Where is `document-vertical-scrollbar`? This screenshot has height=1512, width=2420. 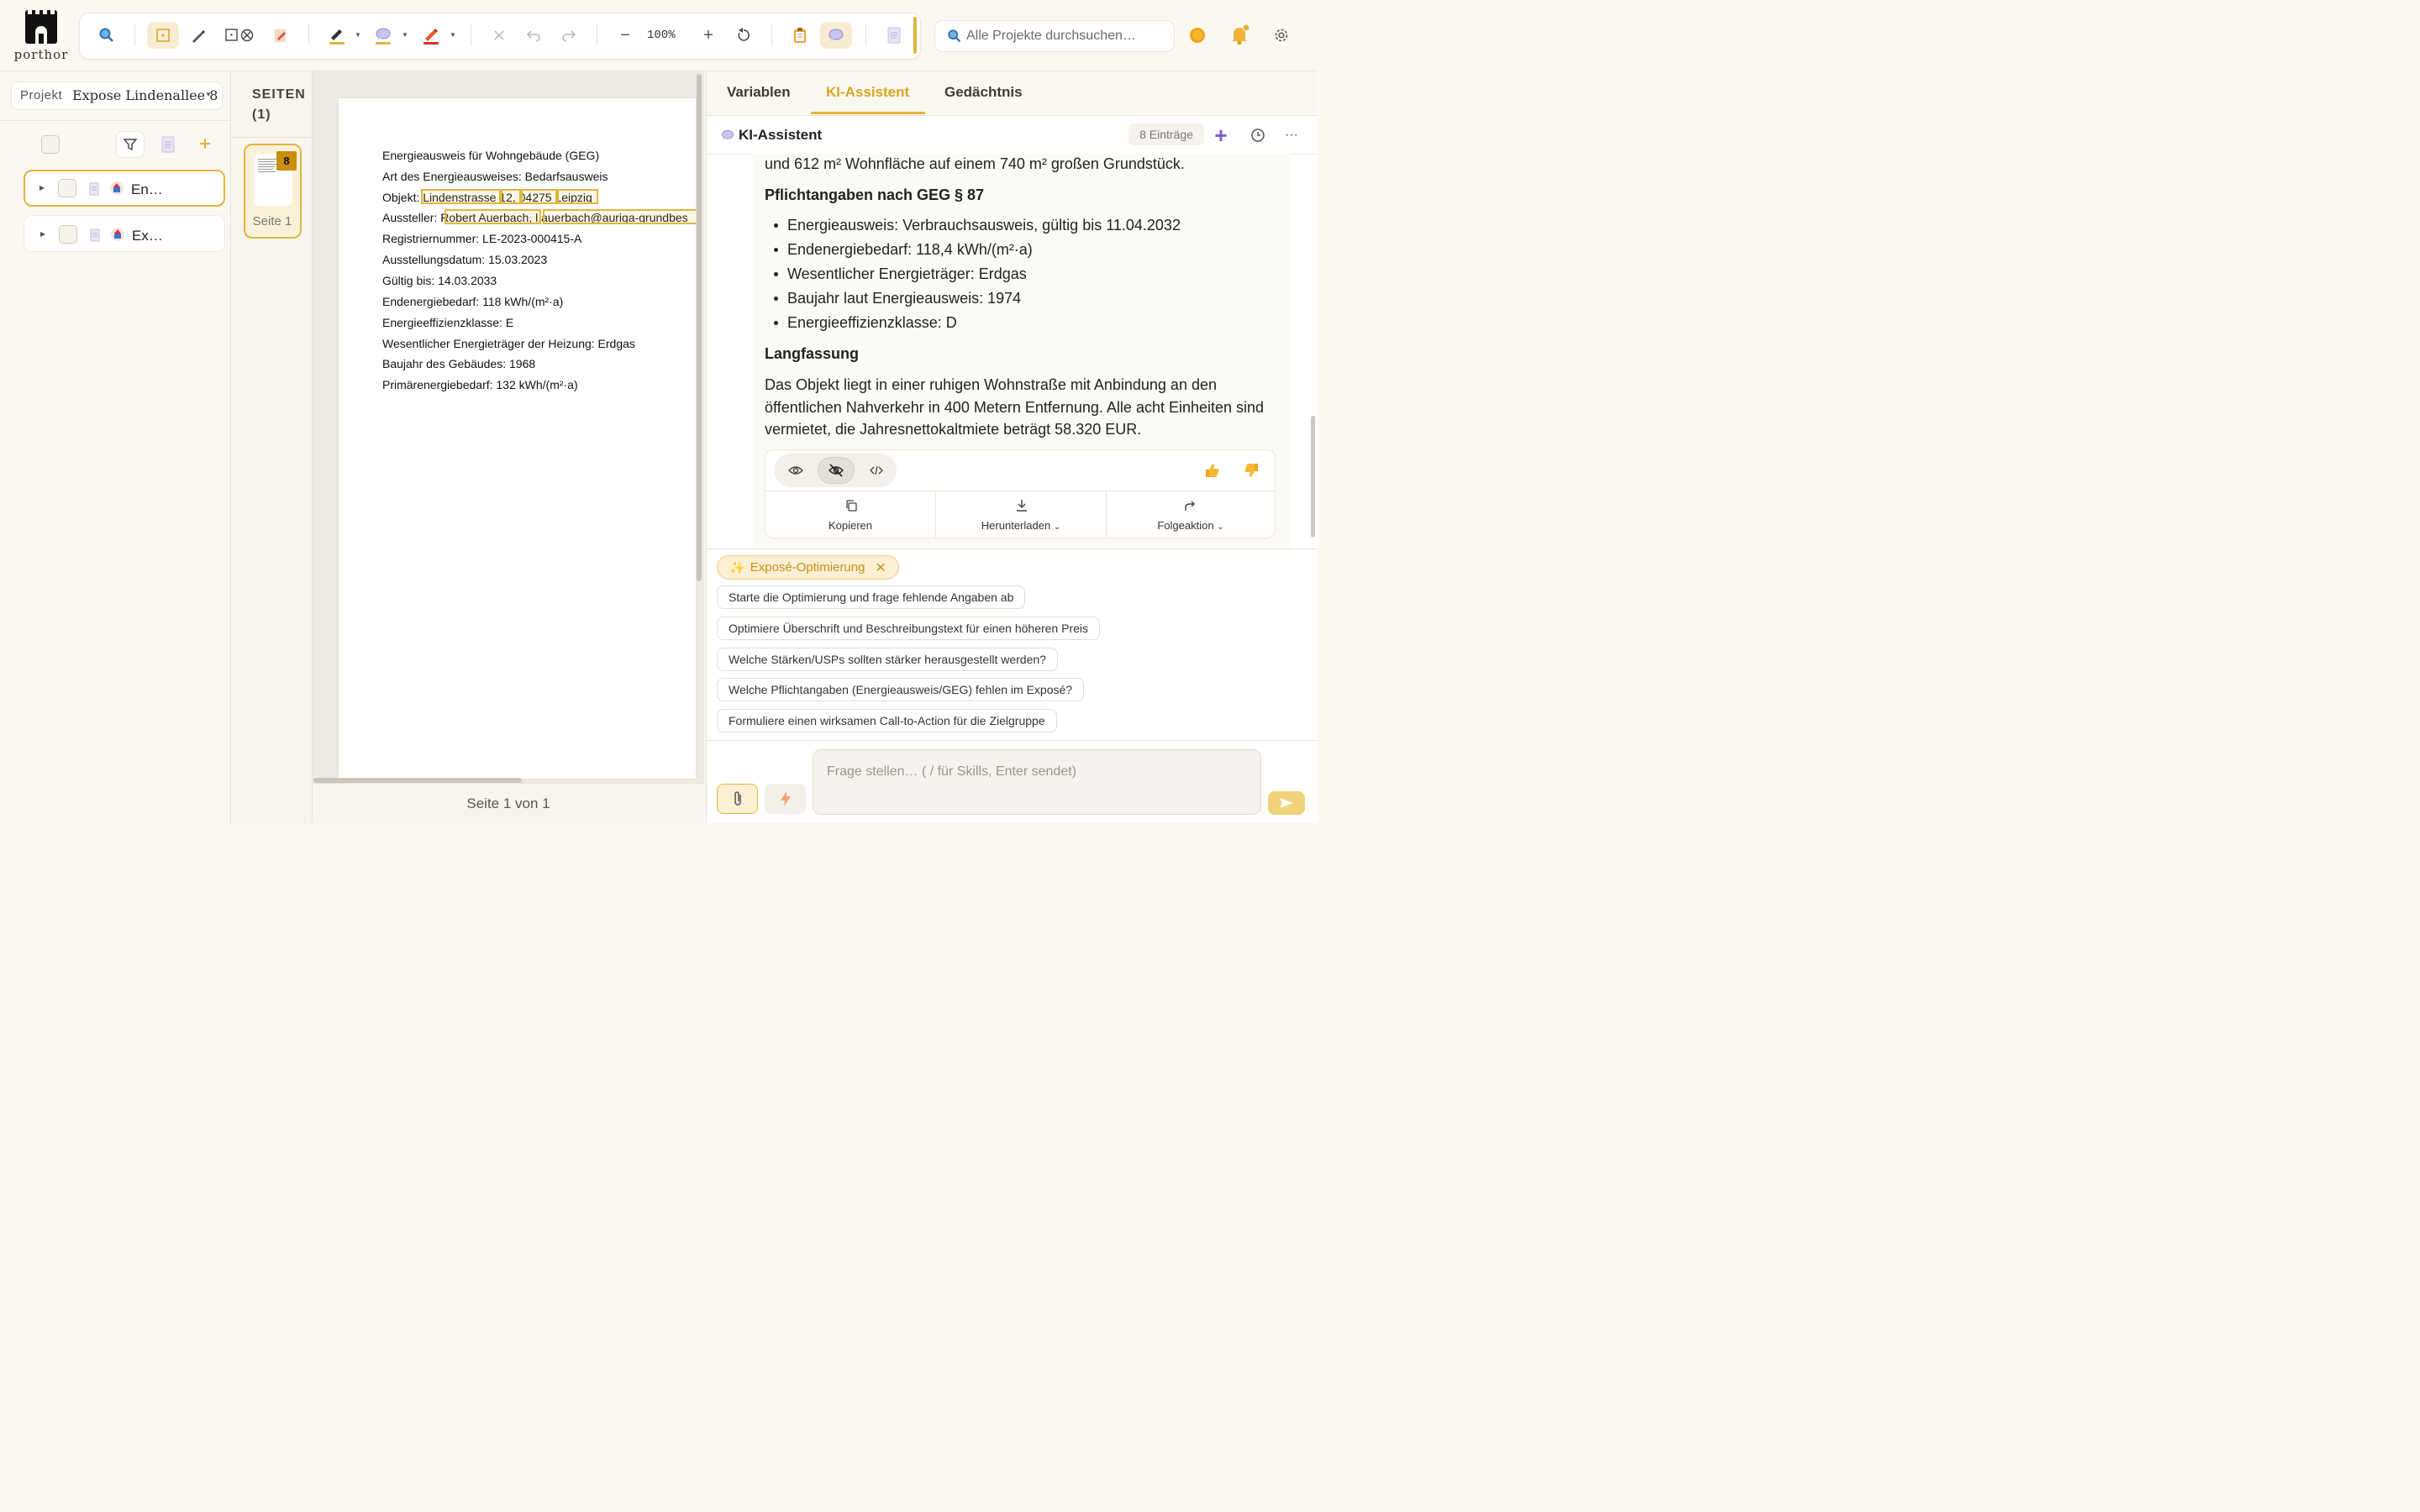 document-vertical-scrollbar is located at coordinates (699, 327).